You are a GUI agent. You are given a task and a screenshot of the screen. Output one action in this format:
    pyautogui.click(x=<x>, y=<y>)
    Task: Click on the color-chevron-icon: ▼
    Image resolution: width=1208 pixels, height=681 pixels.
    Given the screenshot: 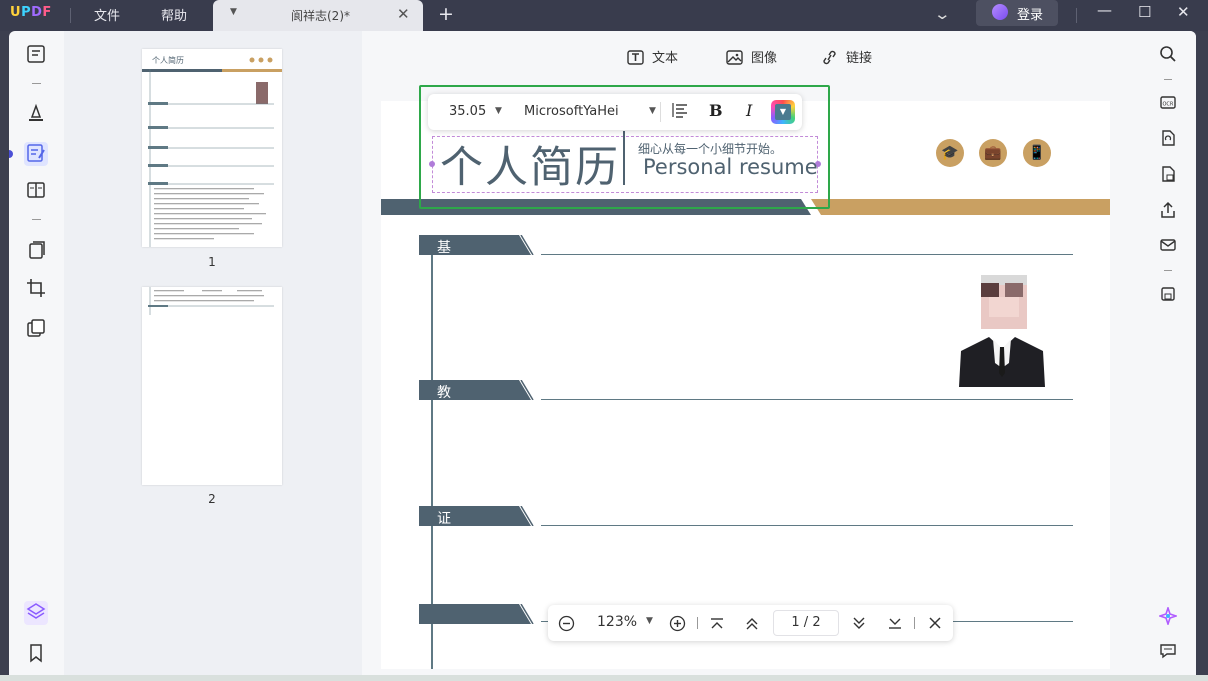 What is the action you would take?
    pyautogui.click(x=783, y=112)
    